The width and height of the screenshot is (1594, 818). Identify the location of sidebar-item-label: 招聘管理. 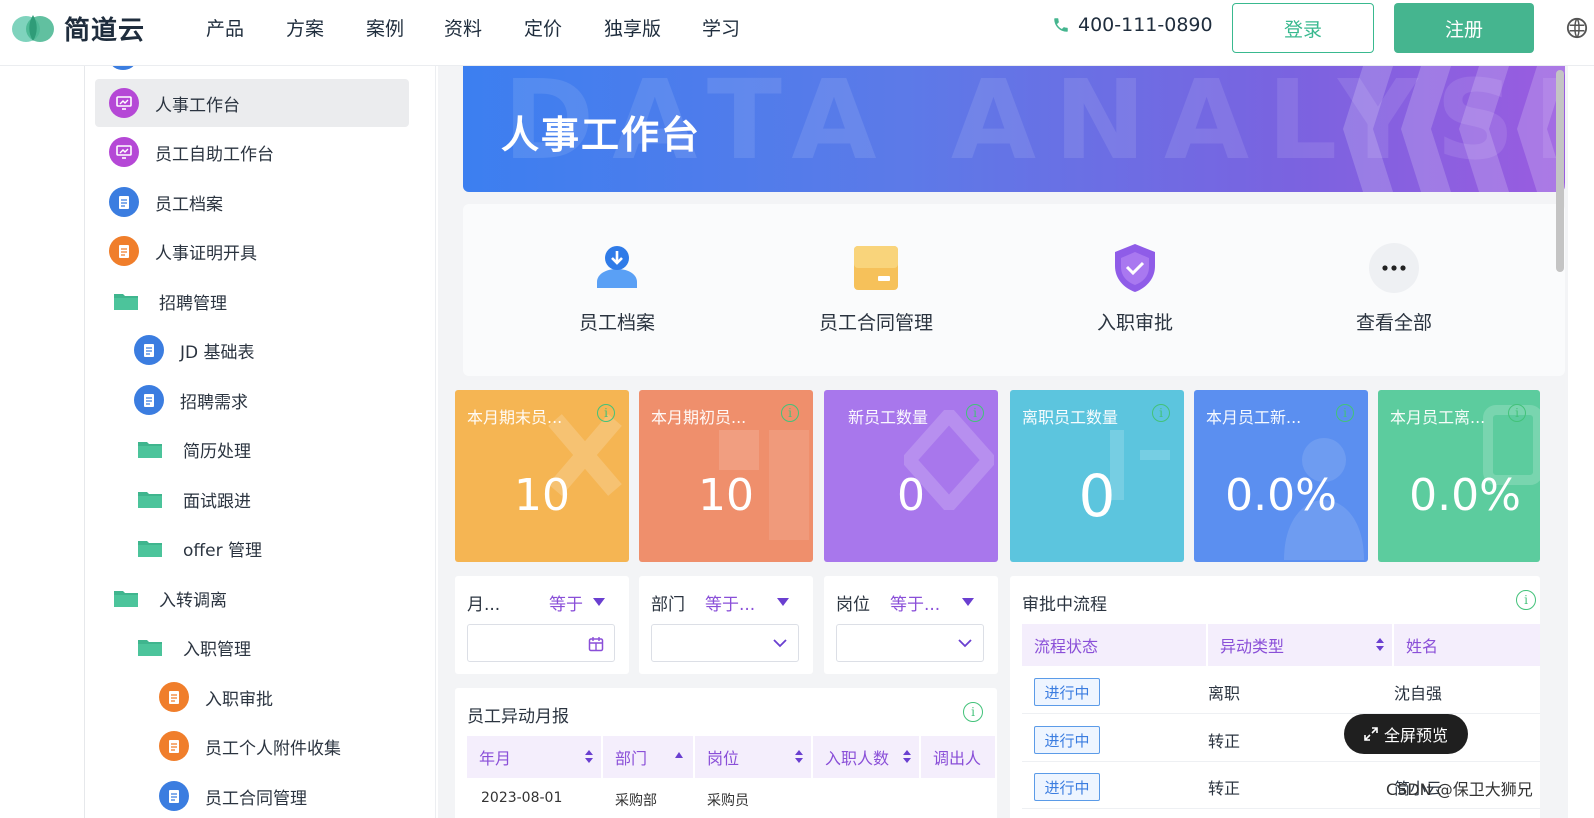
(193, 303).